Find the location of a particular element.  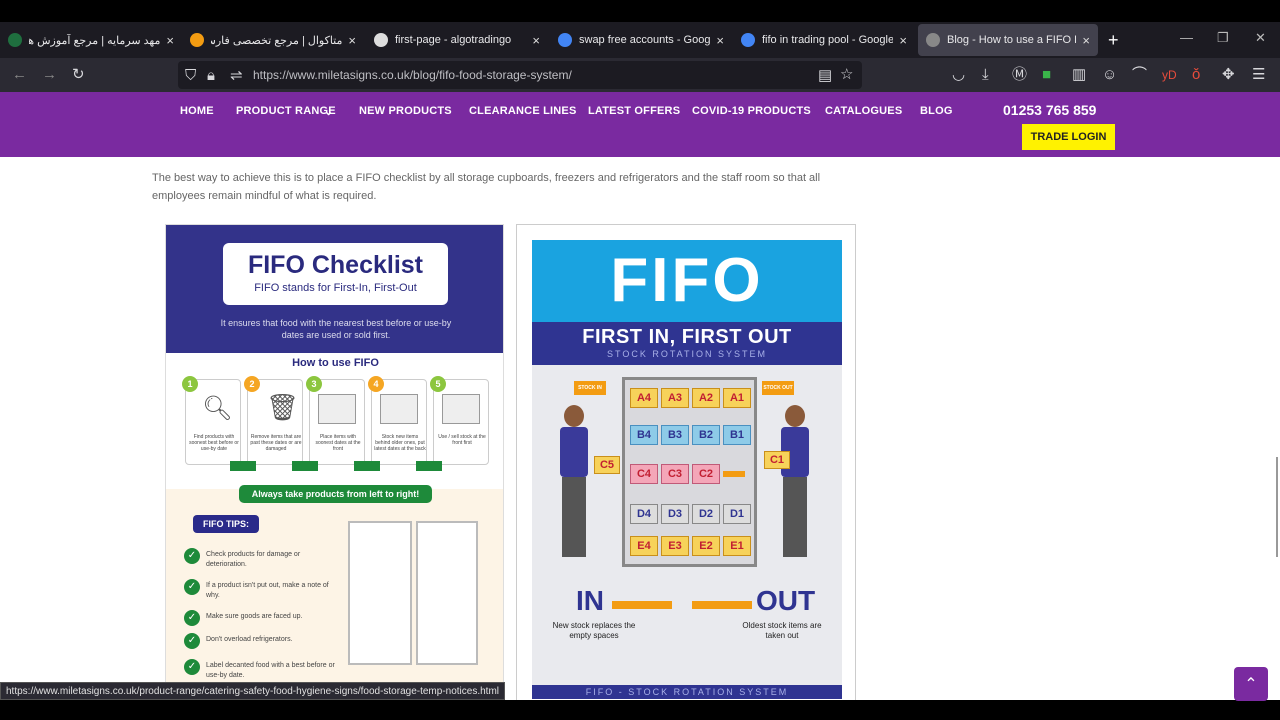

browser-tab: مهد سرمایه | مرجع آموزش های × is located at coordinates (91, 40).